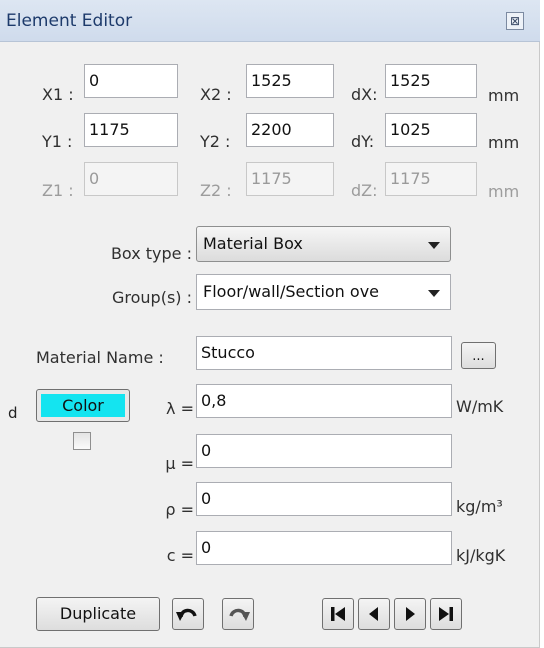  I want to click on x2-label: X2 :, so click(216, 94).